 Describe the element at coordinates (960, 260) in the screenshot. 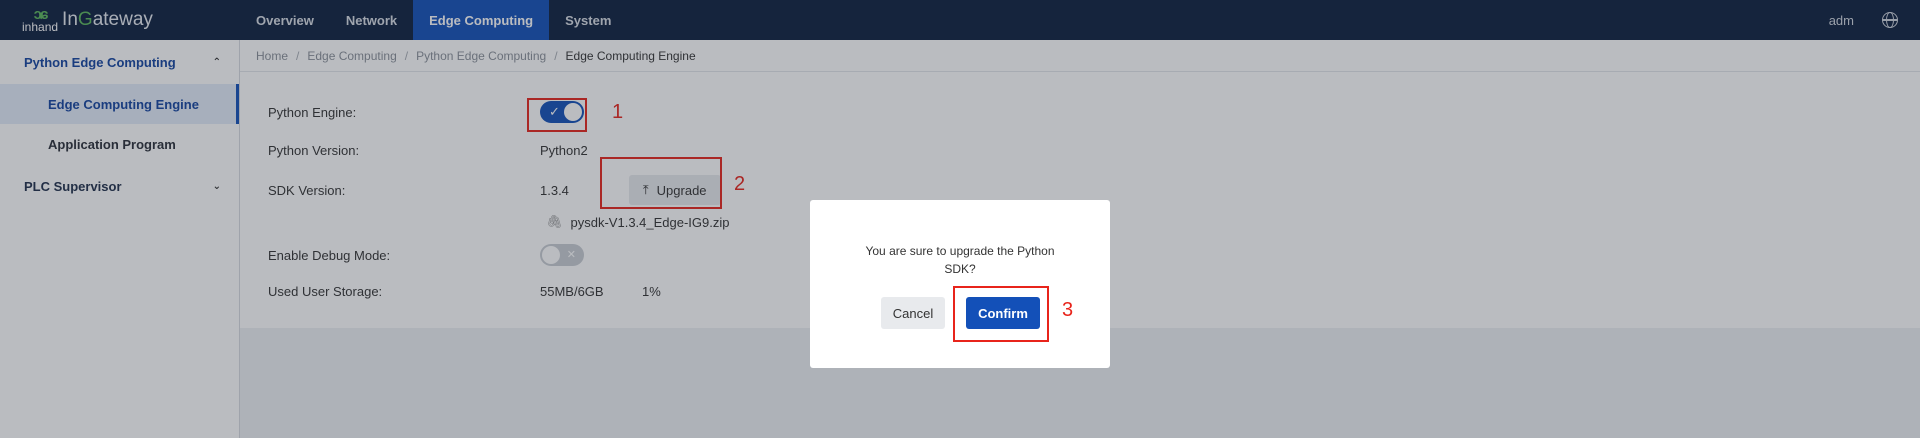

I see `dialog-message: You are sure to upgrade the Python SDK?` at that location.